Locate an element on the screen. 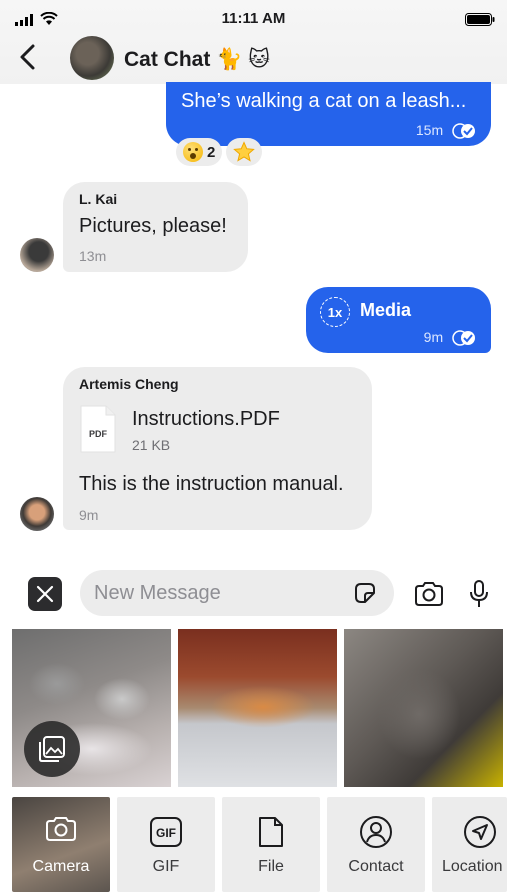  gif-attachment-button: GIF GIF is located at coordinates (166, 844).